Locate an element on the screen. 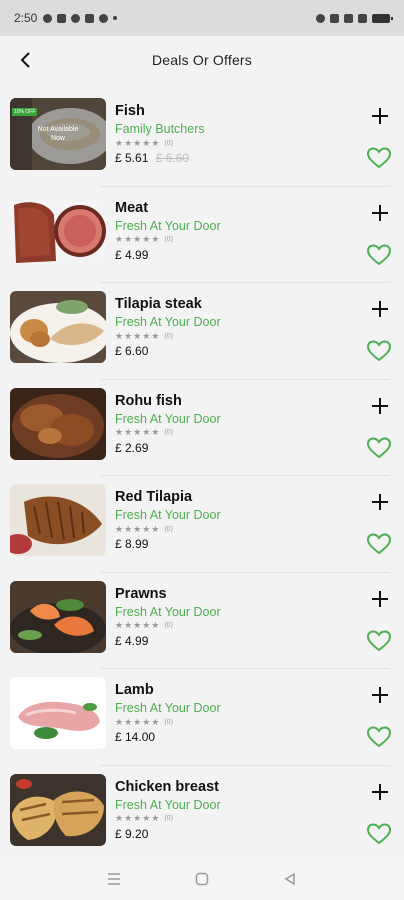  home-square-icon is located at coordinates (202, 879).